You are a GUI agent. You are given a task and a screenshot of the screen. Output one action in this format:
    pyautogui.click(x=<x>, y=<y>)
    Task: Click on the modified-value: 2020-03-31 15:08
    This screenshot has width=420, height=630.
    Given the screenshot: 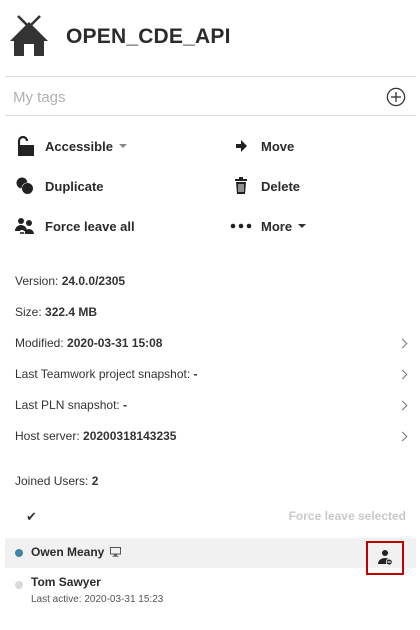 What is the action you would take?
    pyautogui.click(x=115, y=343)
    